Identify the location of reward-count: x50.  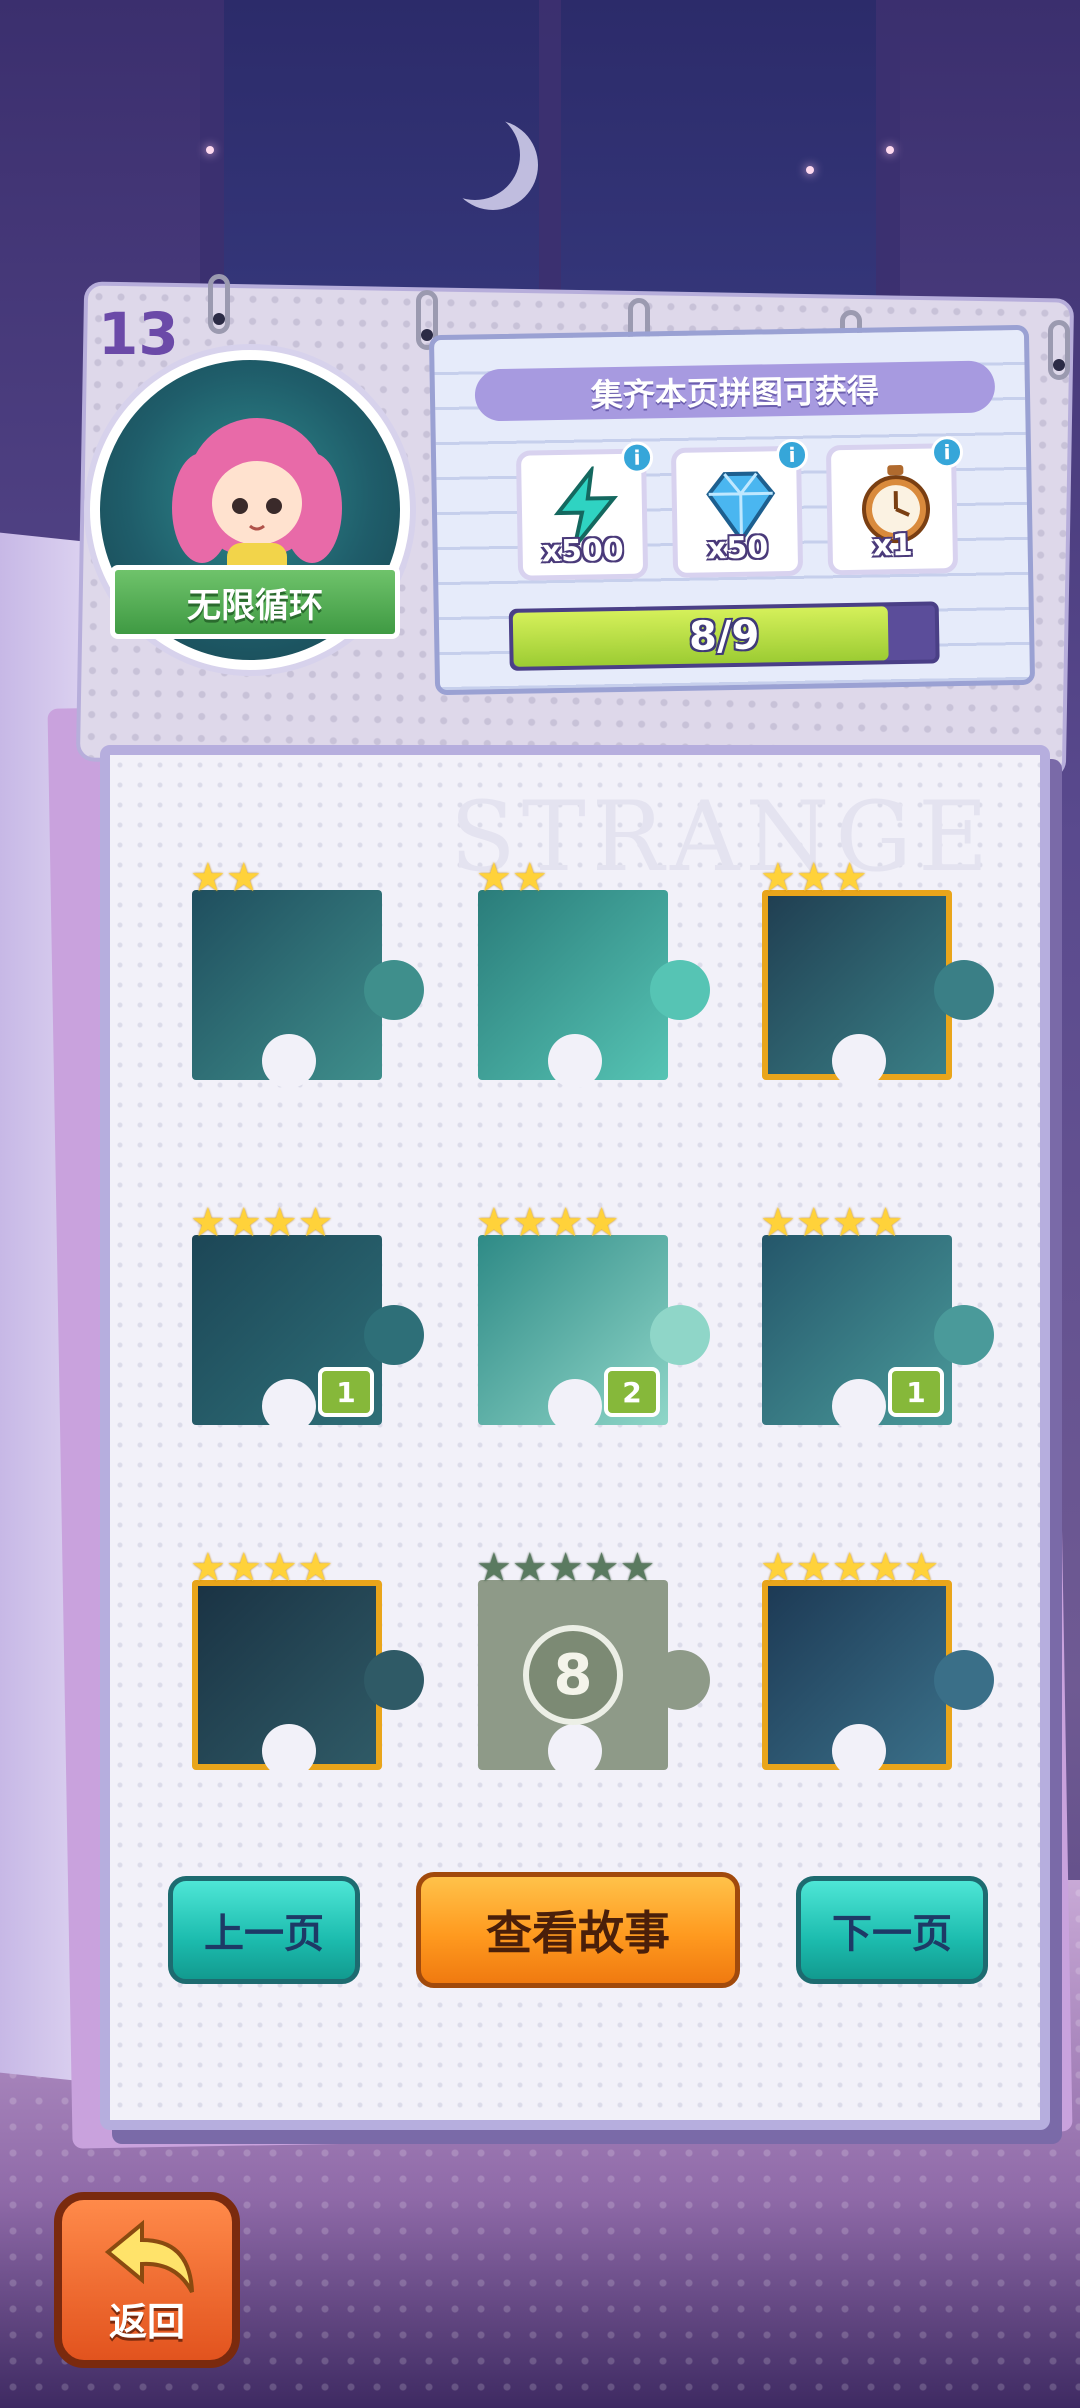
(737, 548).